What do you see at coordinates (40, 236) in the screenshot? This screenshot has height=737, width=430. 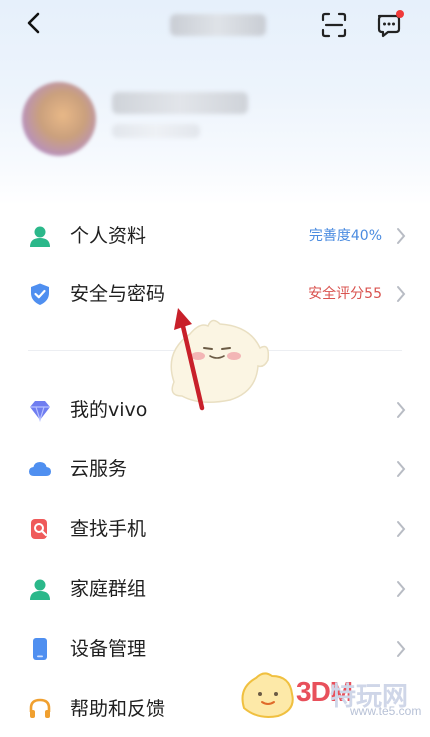 I see `person-icon` at bounding box center [40, 236].